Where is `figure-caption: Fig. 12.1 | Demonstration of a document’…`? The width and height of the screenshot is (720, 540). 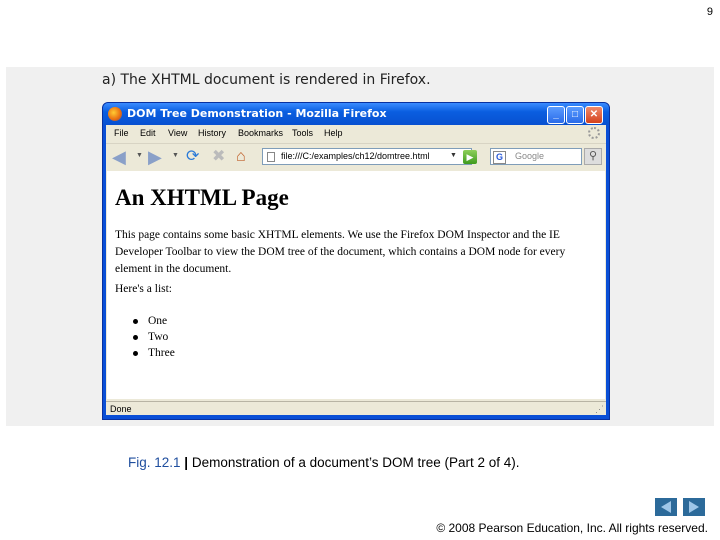
figure-caption: Fig. 12.1 | Demonstration of a document’… is located at coordinates (323, 462).